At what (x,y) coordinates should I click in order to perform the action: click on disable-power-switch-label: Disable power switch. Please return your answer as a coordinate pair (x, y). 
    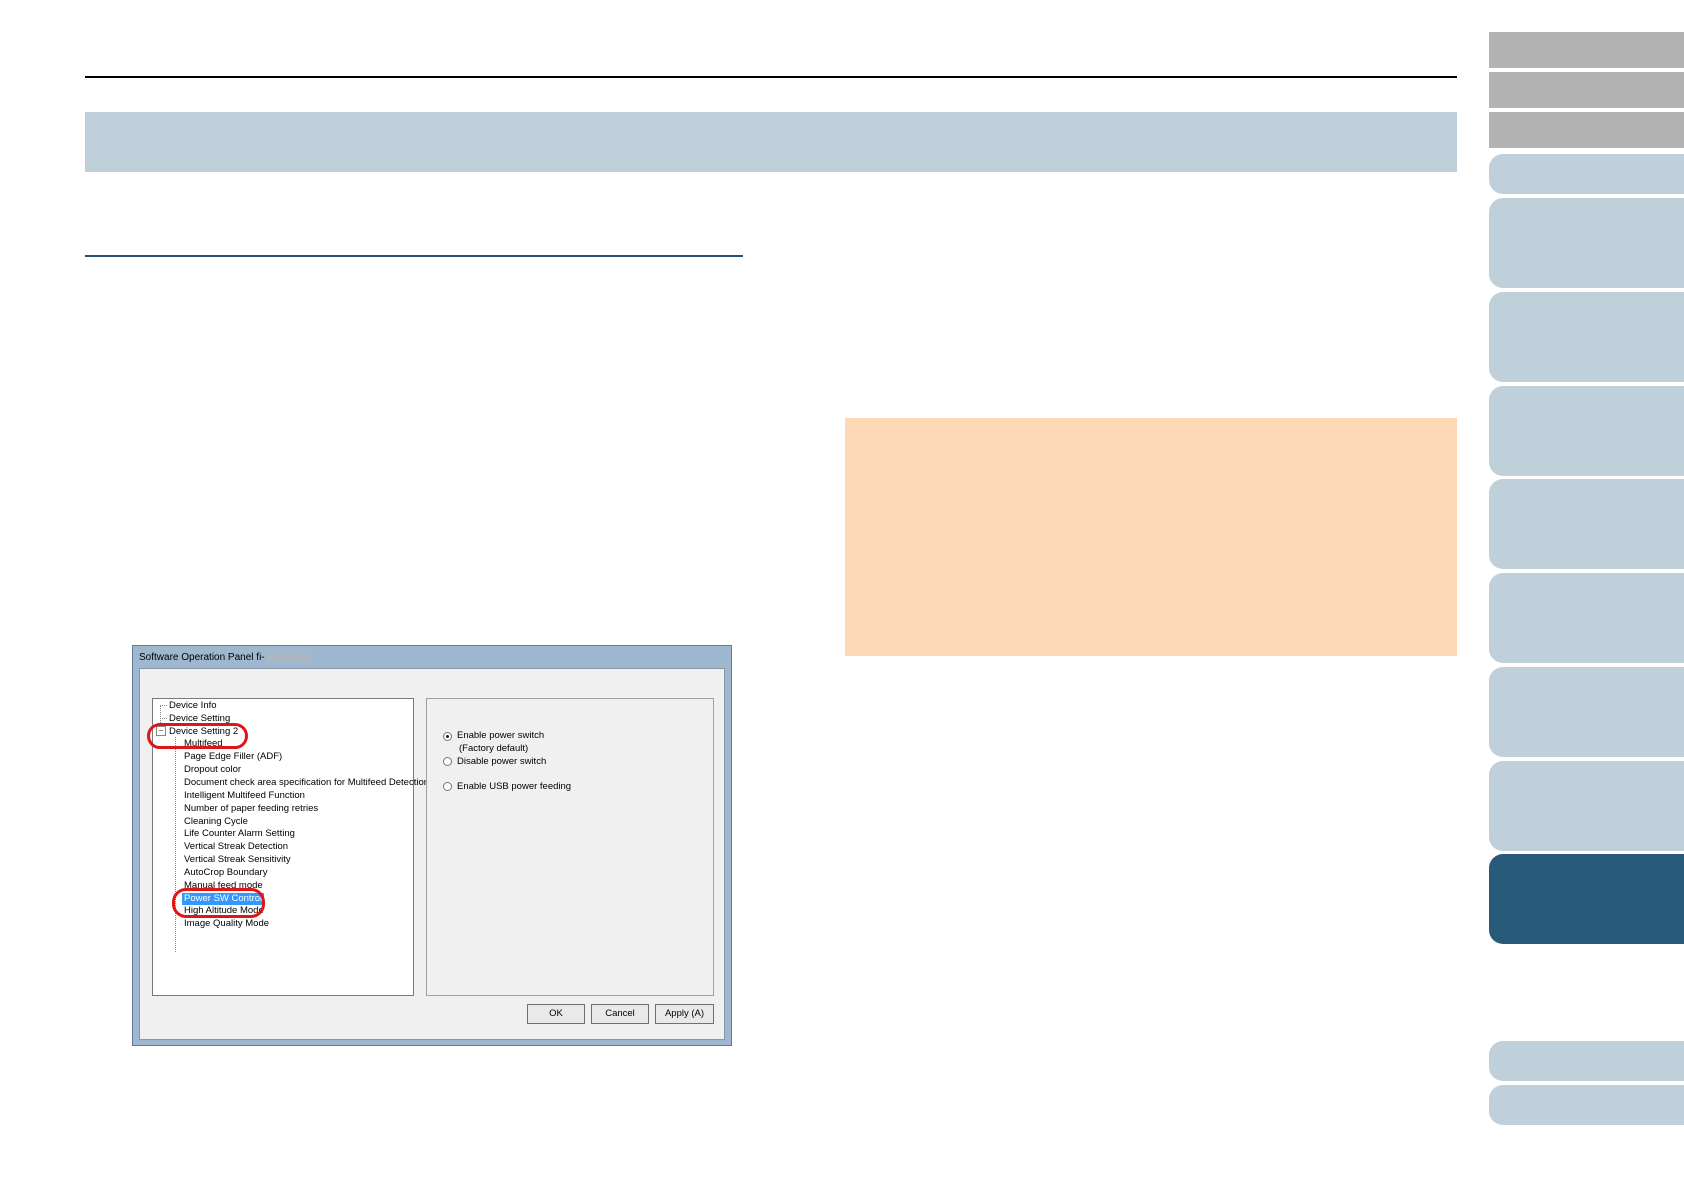
    Looking at the image, I should click on (502, 761).